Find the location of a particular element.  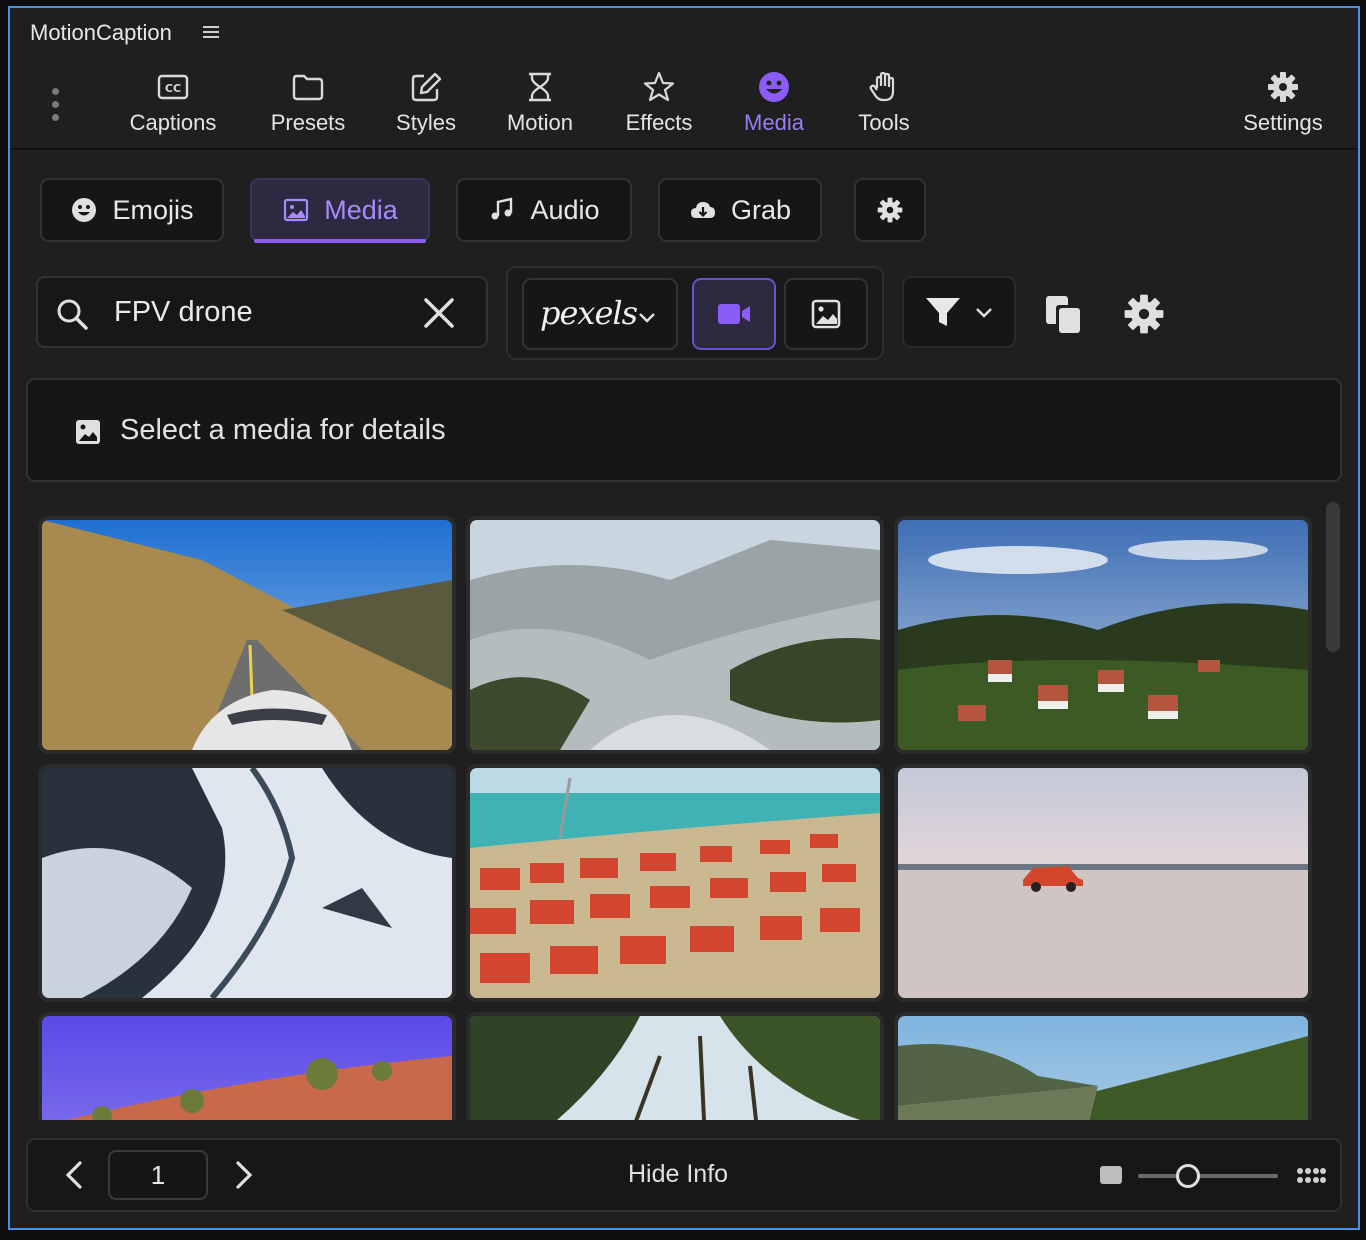

more-options-icon is located at coordinates (55, 108).